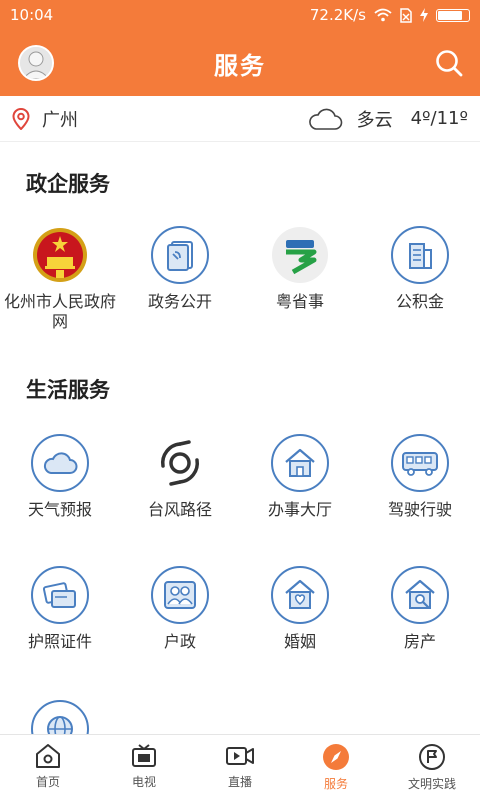  I want to click on service-label: 婚姻, so click(299, 641).